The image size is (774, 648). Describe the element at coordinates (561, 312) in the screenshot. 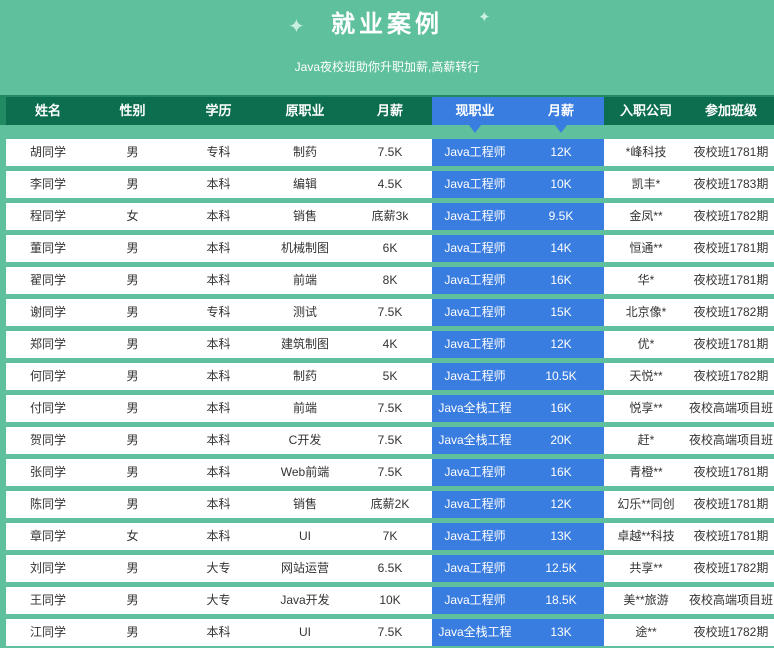

I see `current-salary-cell: 15K` at that location.